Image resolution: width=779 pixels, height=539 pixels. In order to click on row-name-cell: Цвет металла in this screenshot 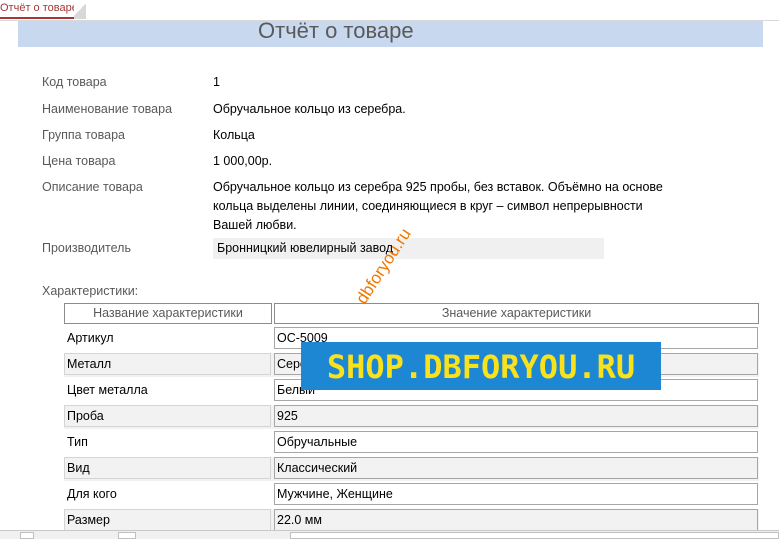, I will do `click(167, 390)`.